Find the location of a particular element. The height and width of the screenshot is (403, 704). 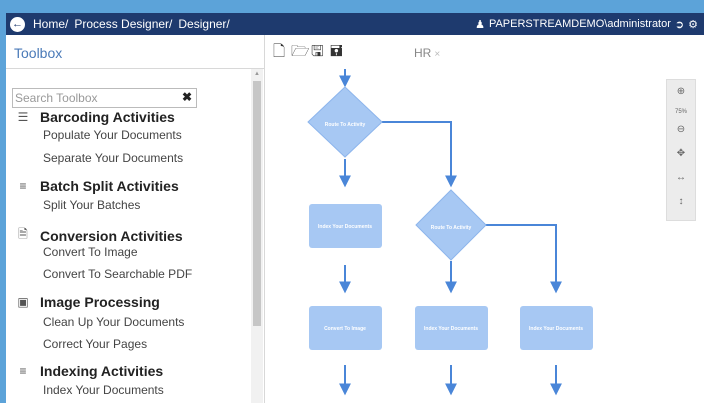

user-name: PAPERSTREAMDEMO\administrator is located at coordinates (580, 24).